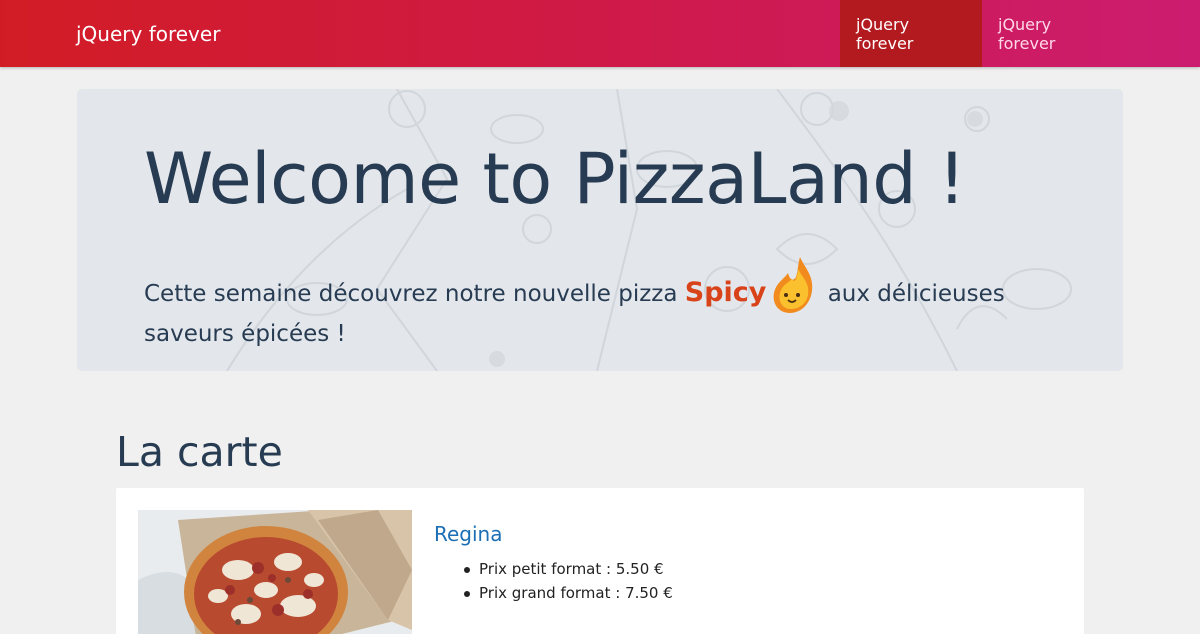 Image resolution: width=1200 pixels, height=634 pixels. I want to click on pizza-image, so click(275, 572).